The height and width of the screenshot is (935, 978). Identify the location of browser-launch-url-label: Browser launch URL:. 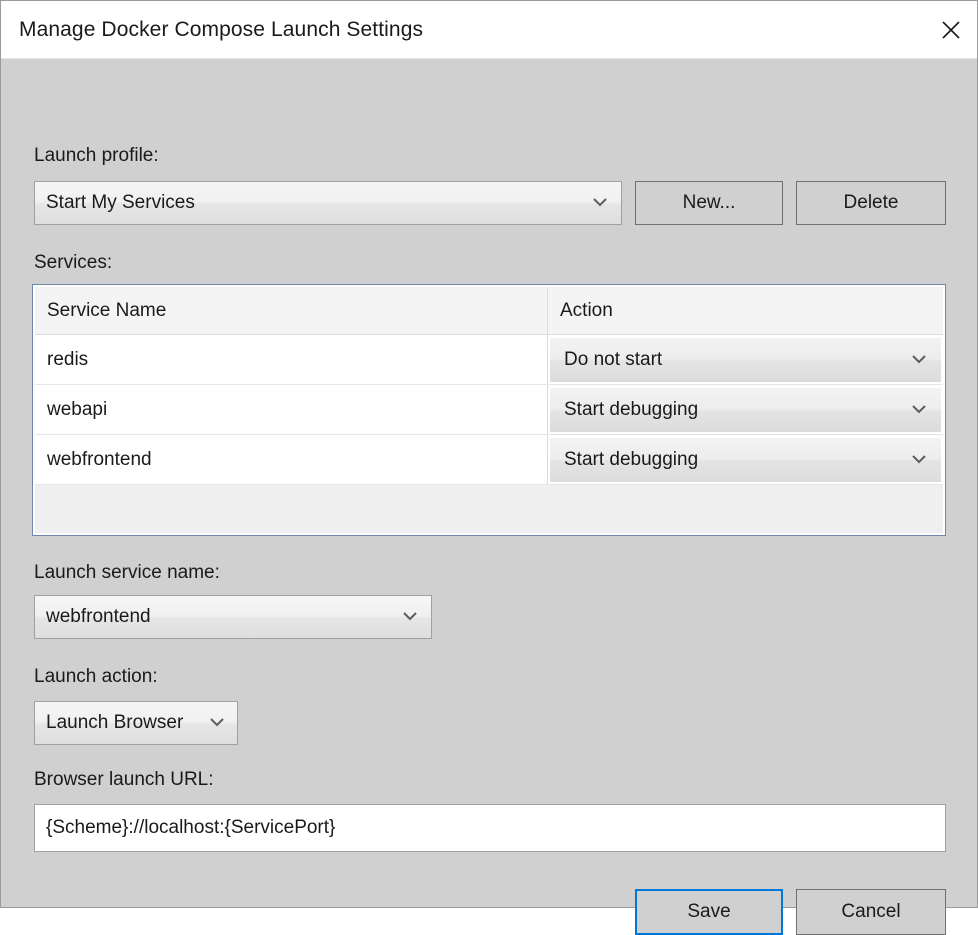
(124, 779).